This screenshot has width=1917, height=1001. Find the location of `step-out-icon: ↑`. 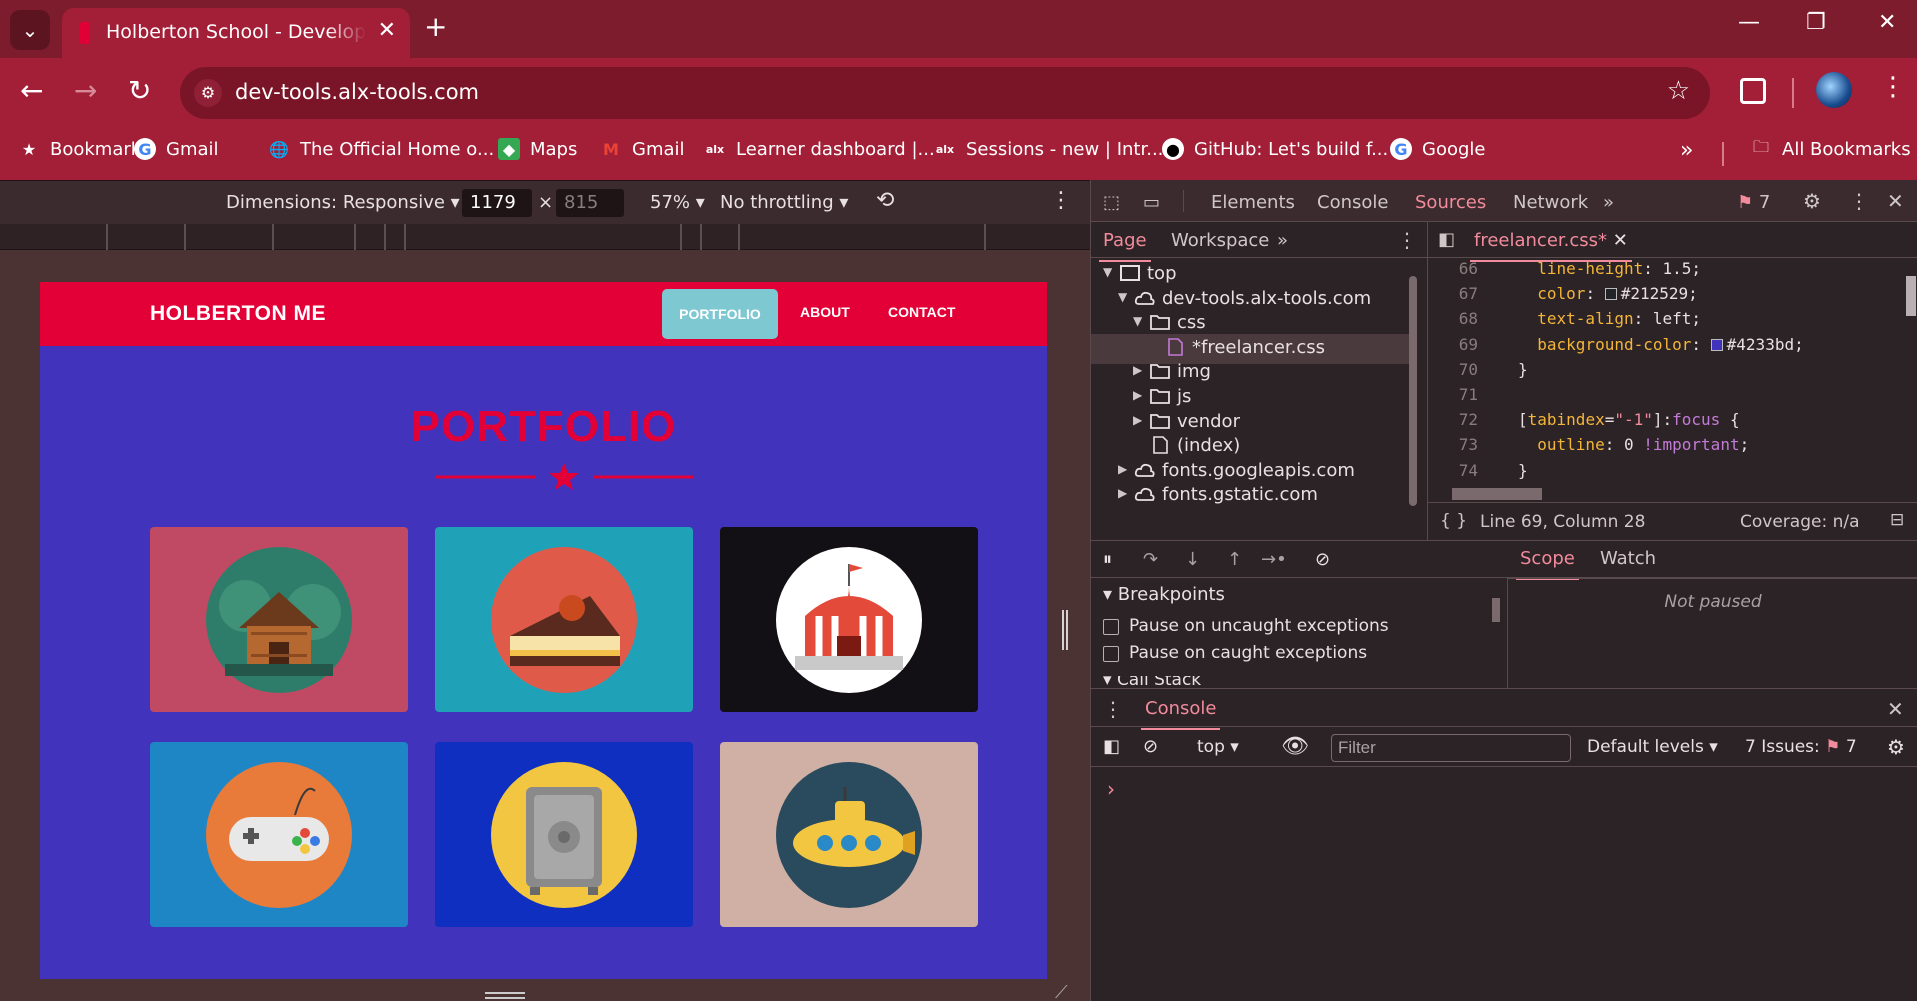

step-out-icon: ↑ is located at coordinates (1234, 559).